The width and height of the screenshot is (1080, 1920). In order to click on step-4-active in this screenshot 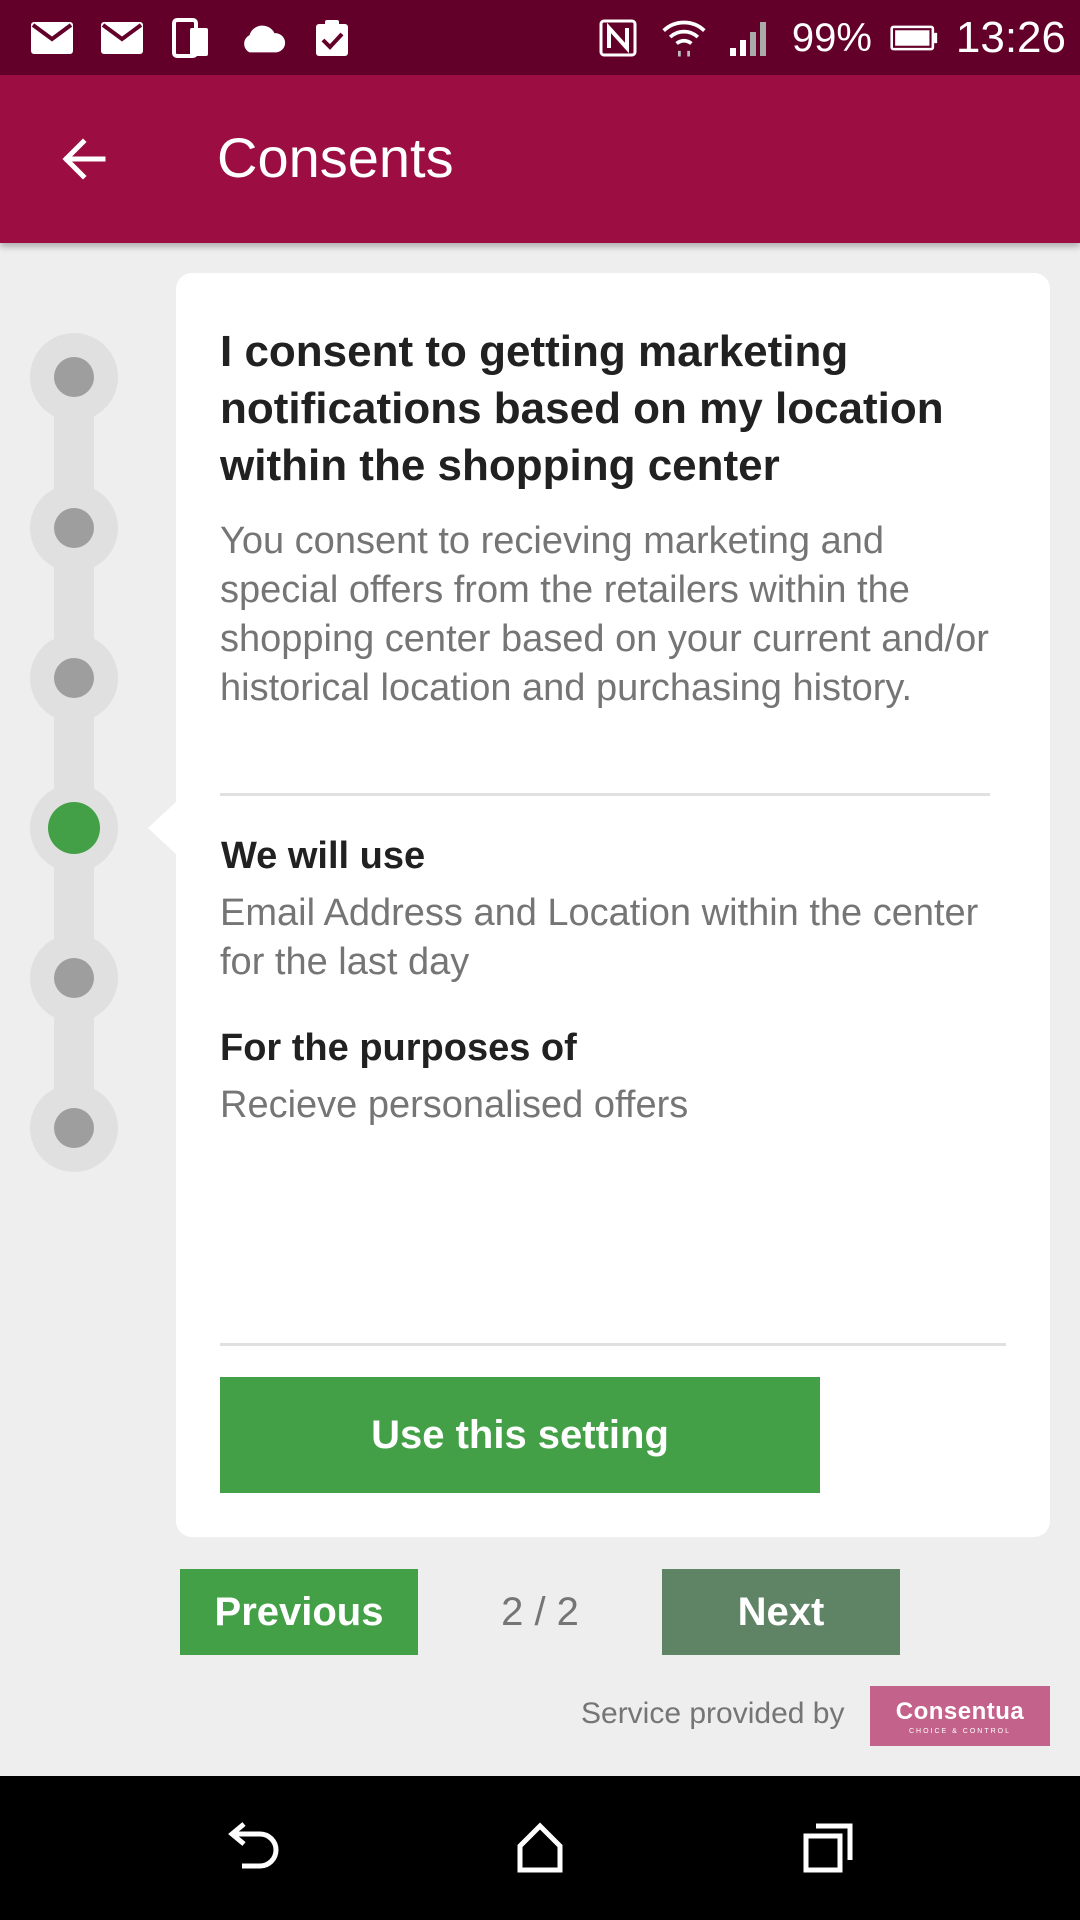, I will do `click(74, 828)`.